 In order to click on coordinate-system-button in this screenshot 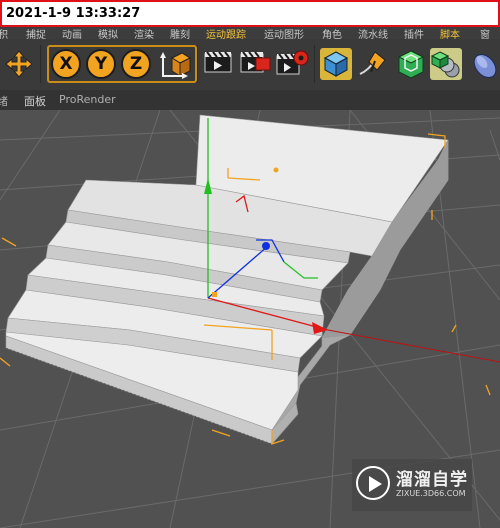, I will do `click(175, 64)`.